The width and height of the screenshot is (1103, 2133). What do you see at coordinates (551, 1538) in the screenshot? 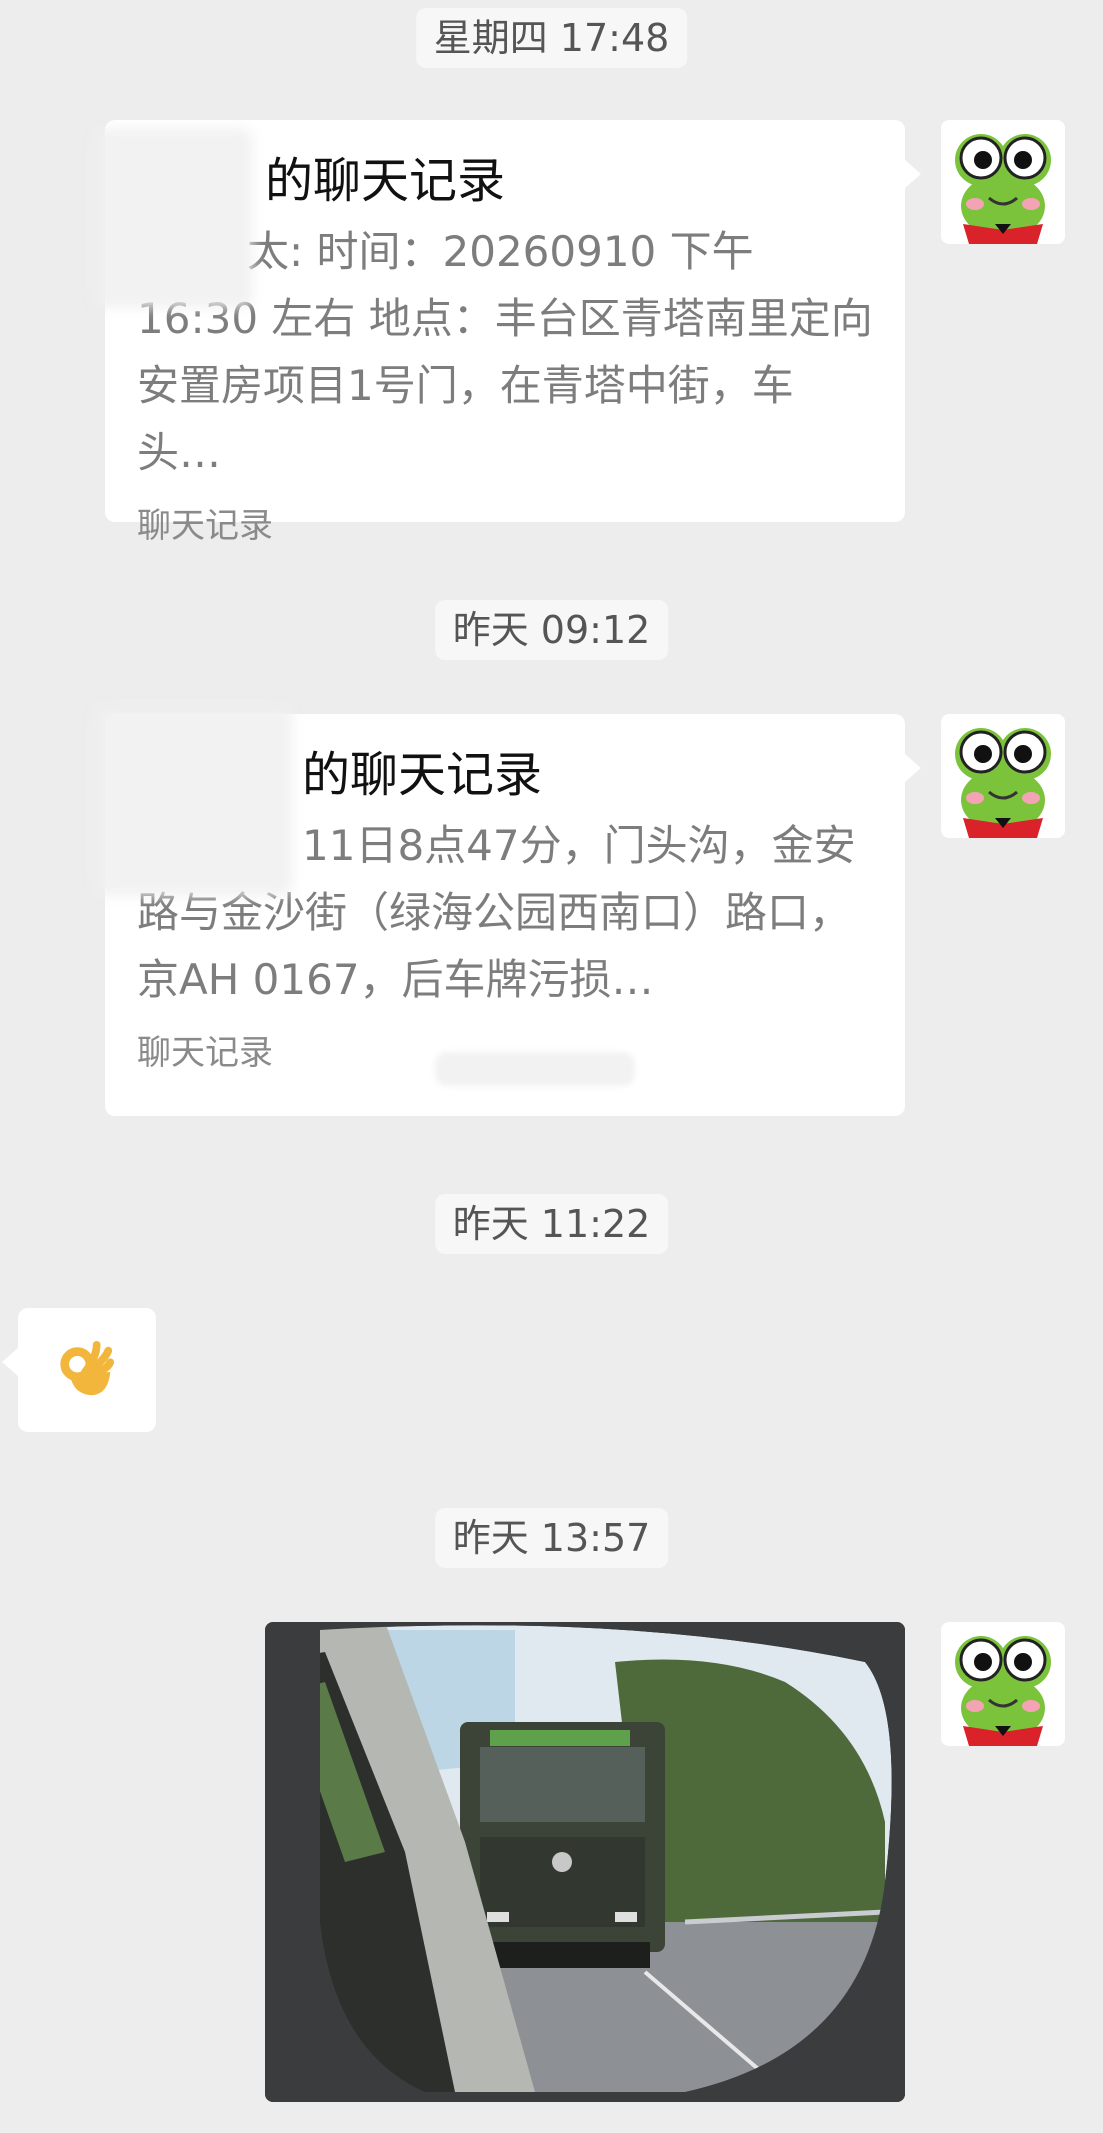
I see `timestamp: 昨天 13:57` at bounding box center [551, 1538].